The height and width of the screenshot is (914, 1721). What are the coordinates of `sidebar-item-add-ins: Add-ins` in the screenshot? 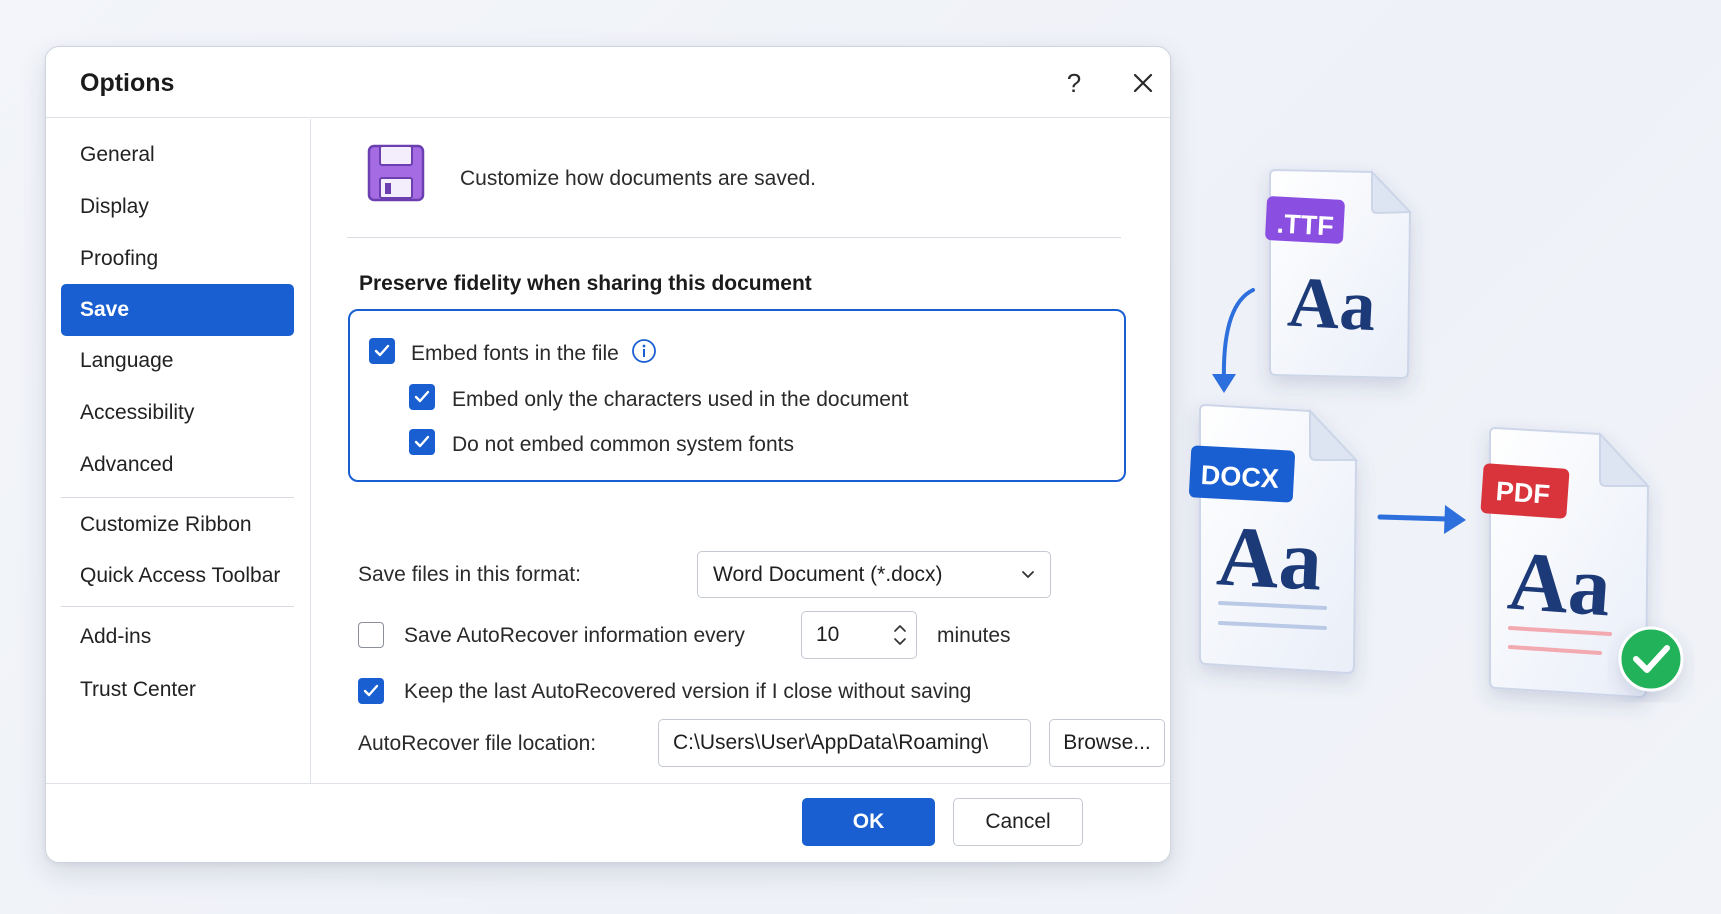 It's located at (177, 637).